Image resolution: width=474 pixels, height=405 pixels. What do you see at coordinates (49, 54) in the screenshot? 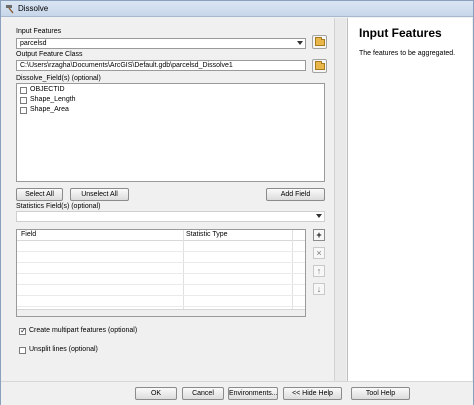
I see `output-feature-class-label: Output Feature Class` at bounding box center [49, 54].